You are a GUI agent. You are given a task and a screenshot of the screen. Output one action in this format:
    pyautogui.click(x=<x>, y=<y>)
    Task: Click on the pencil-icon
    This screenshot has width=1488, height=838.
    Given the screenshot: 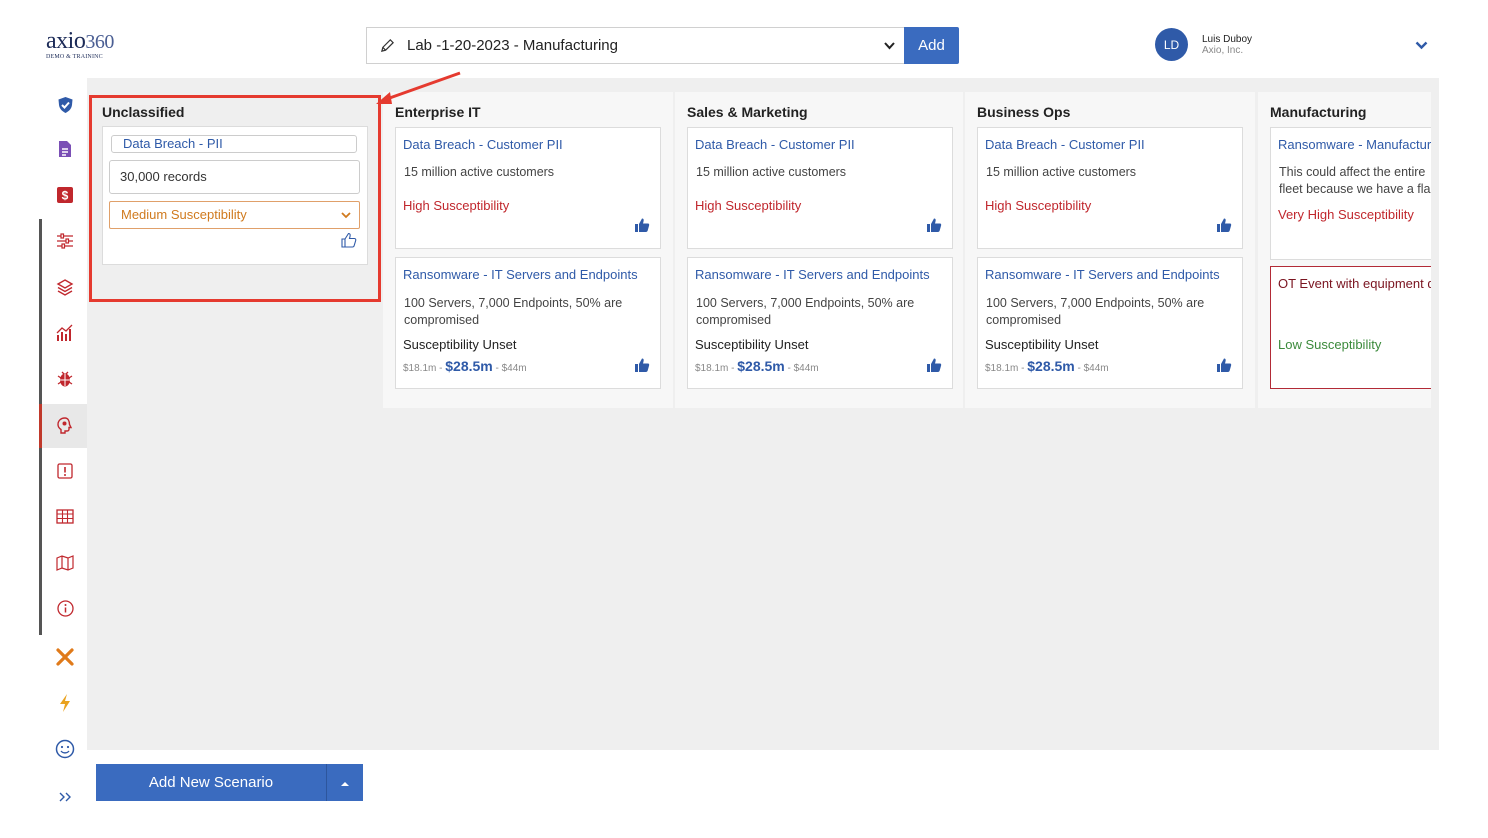 What is the action you would take?
    pyautogui.click(x=387, y=45)
    